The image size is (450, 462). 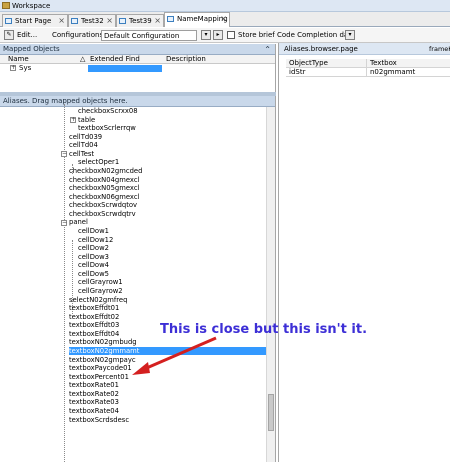 What do you see at coordinates (100, 291) in the screenshot?
I see `tree-node: cellGrayrow2` at bounding box center [100, 291].